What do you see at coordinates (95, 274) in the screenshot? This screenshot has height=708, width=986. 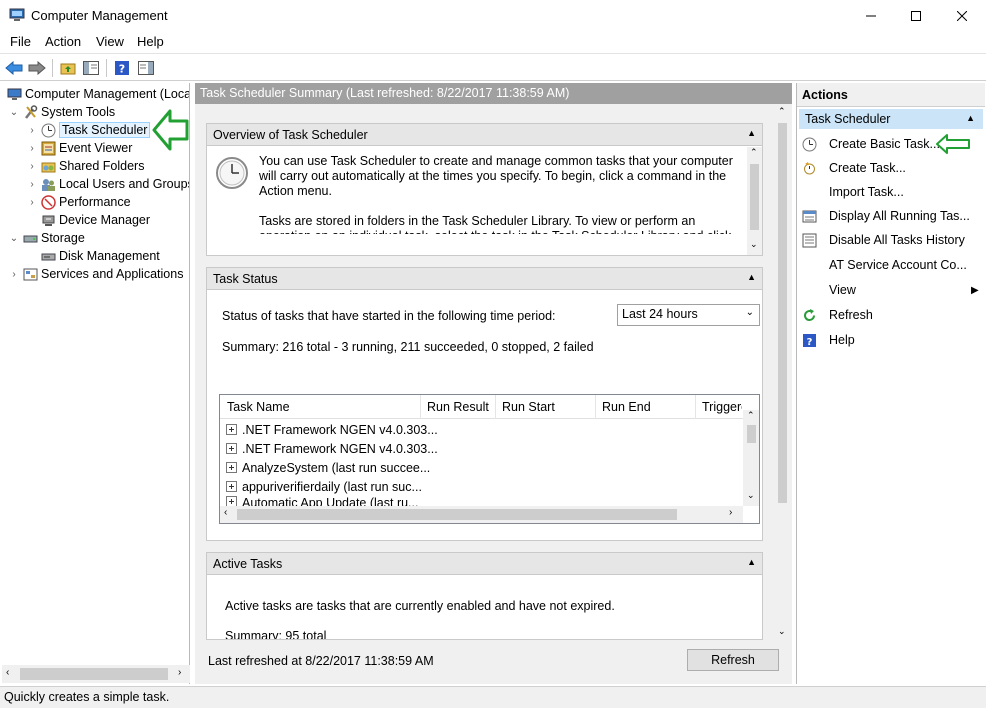 I see `tree-item-services-applications: › Services and Applications` at bounding box center [95, 274].